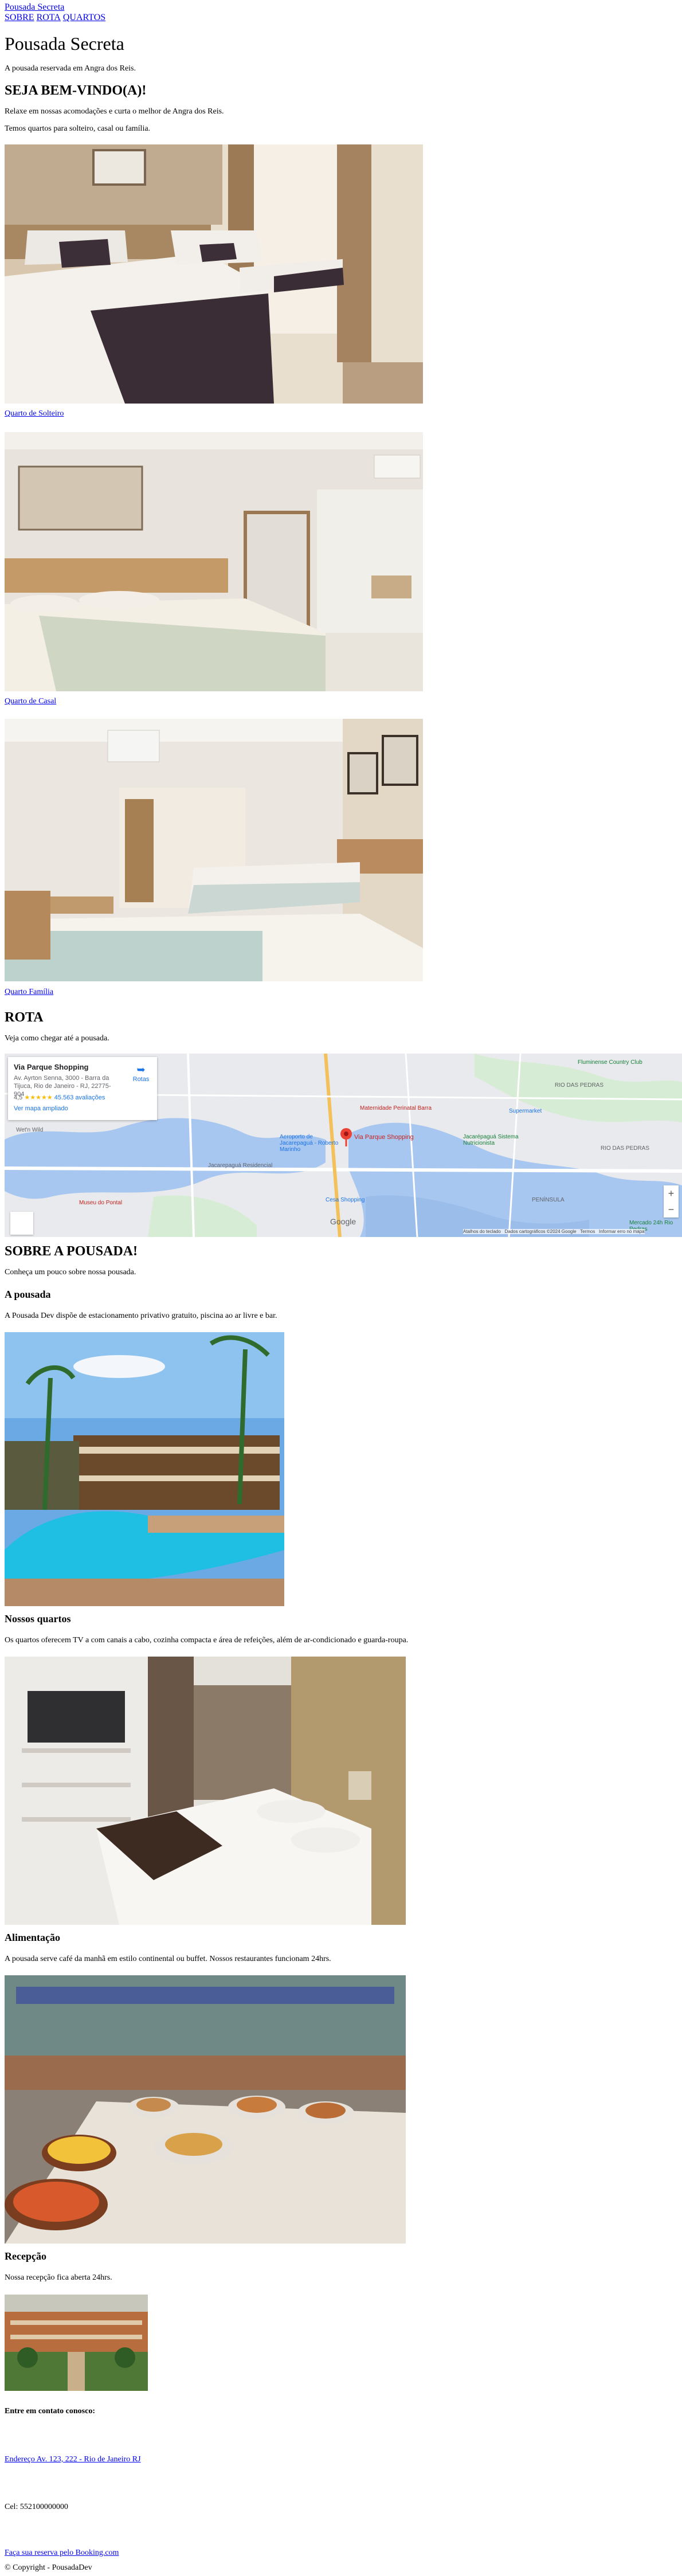 This screenshot has height=2576, width=682. I want to click on map-pin-label: Via Parque Shopping, so click(384, 1137).